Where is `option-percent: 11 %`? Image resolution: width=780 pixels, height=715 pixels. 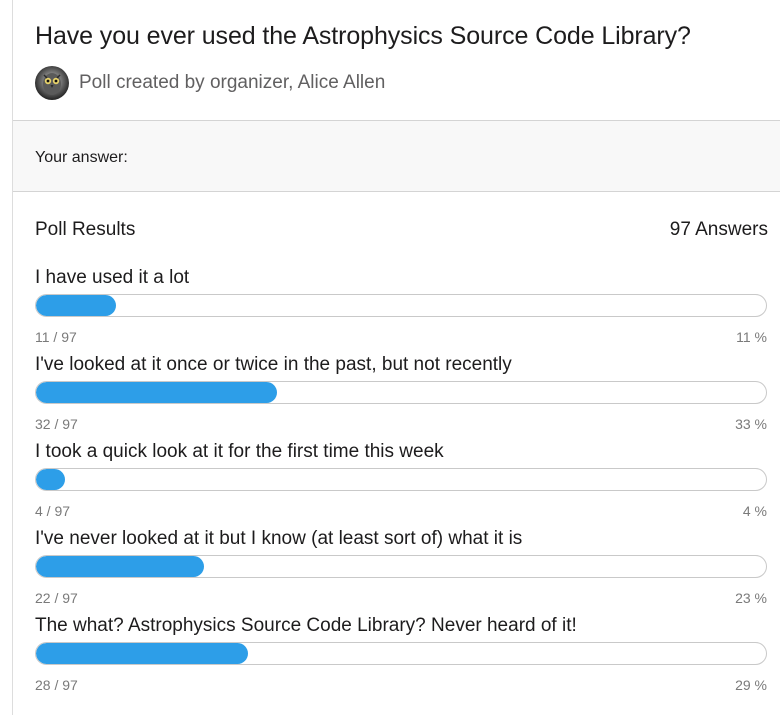 option-percent: 11 % is located at coordinates (751, 337).